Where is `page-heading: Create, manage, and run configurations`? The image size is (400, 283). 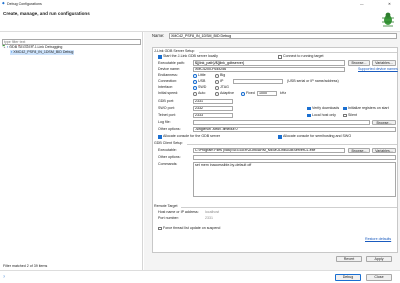 page-heading: Create, manage, and run configurations is located at coordinates (46, 13).